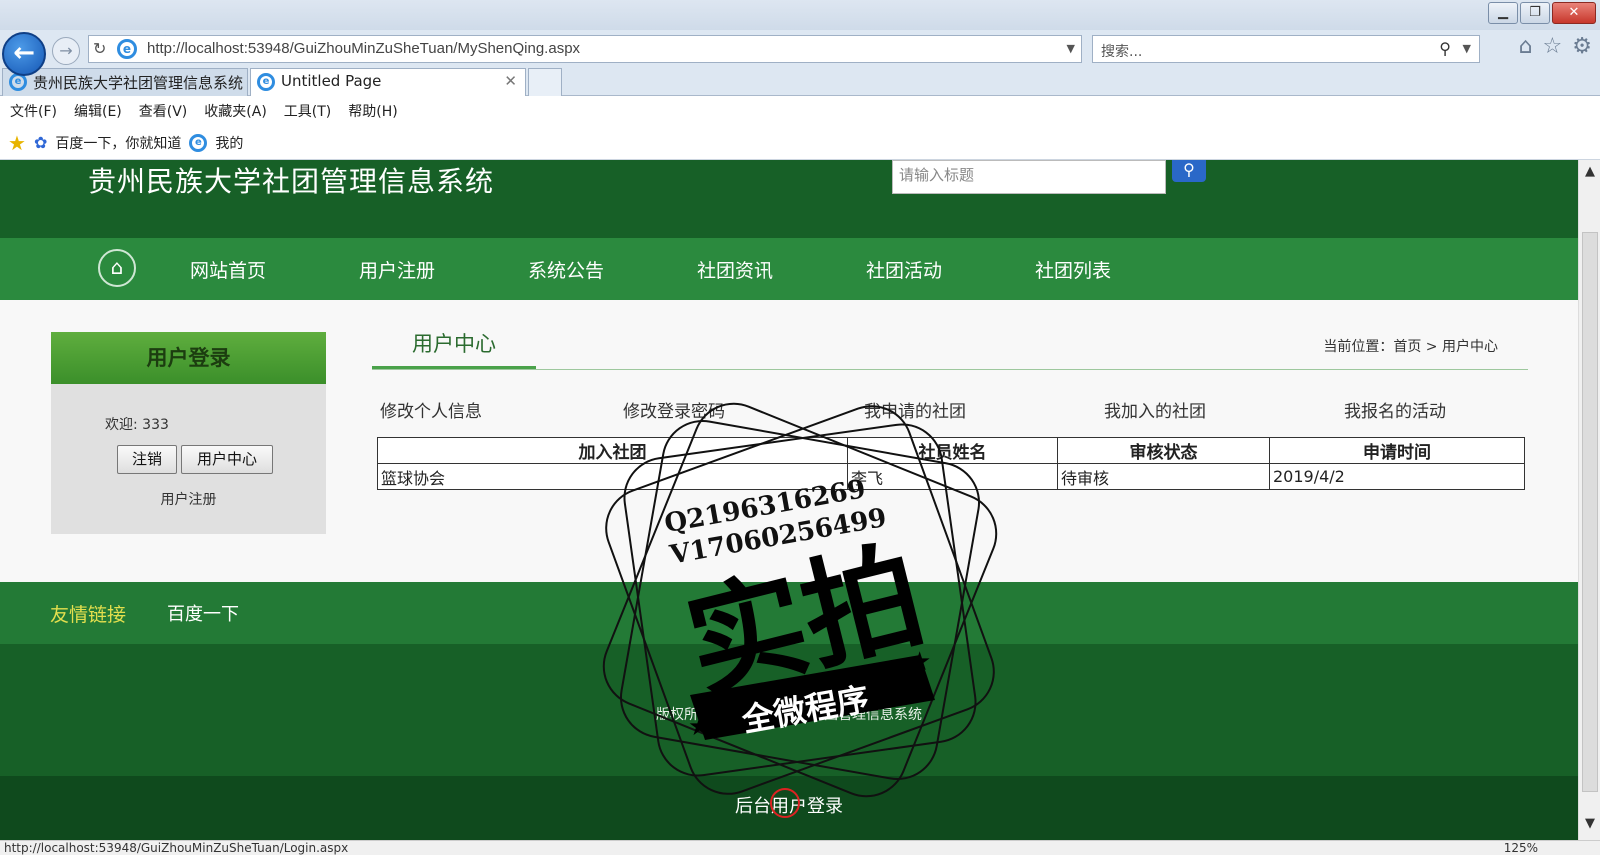  Describe the element at coordinates (372, 111) in the screenshot. I see `menu-help: 帮助(H)` at that location.